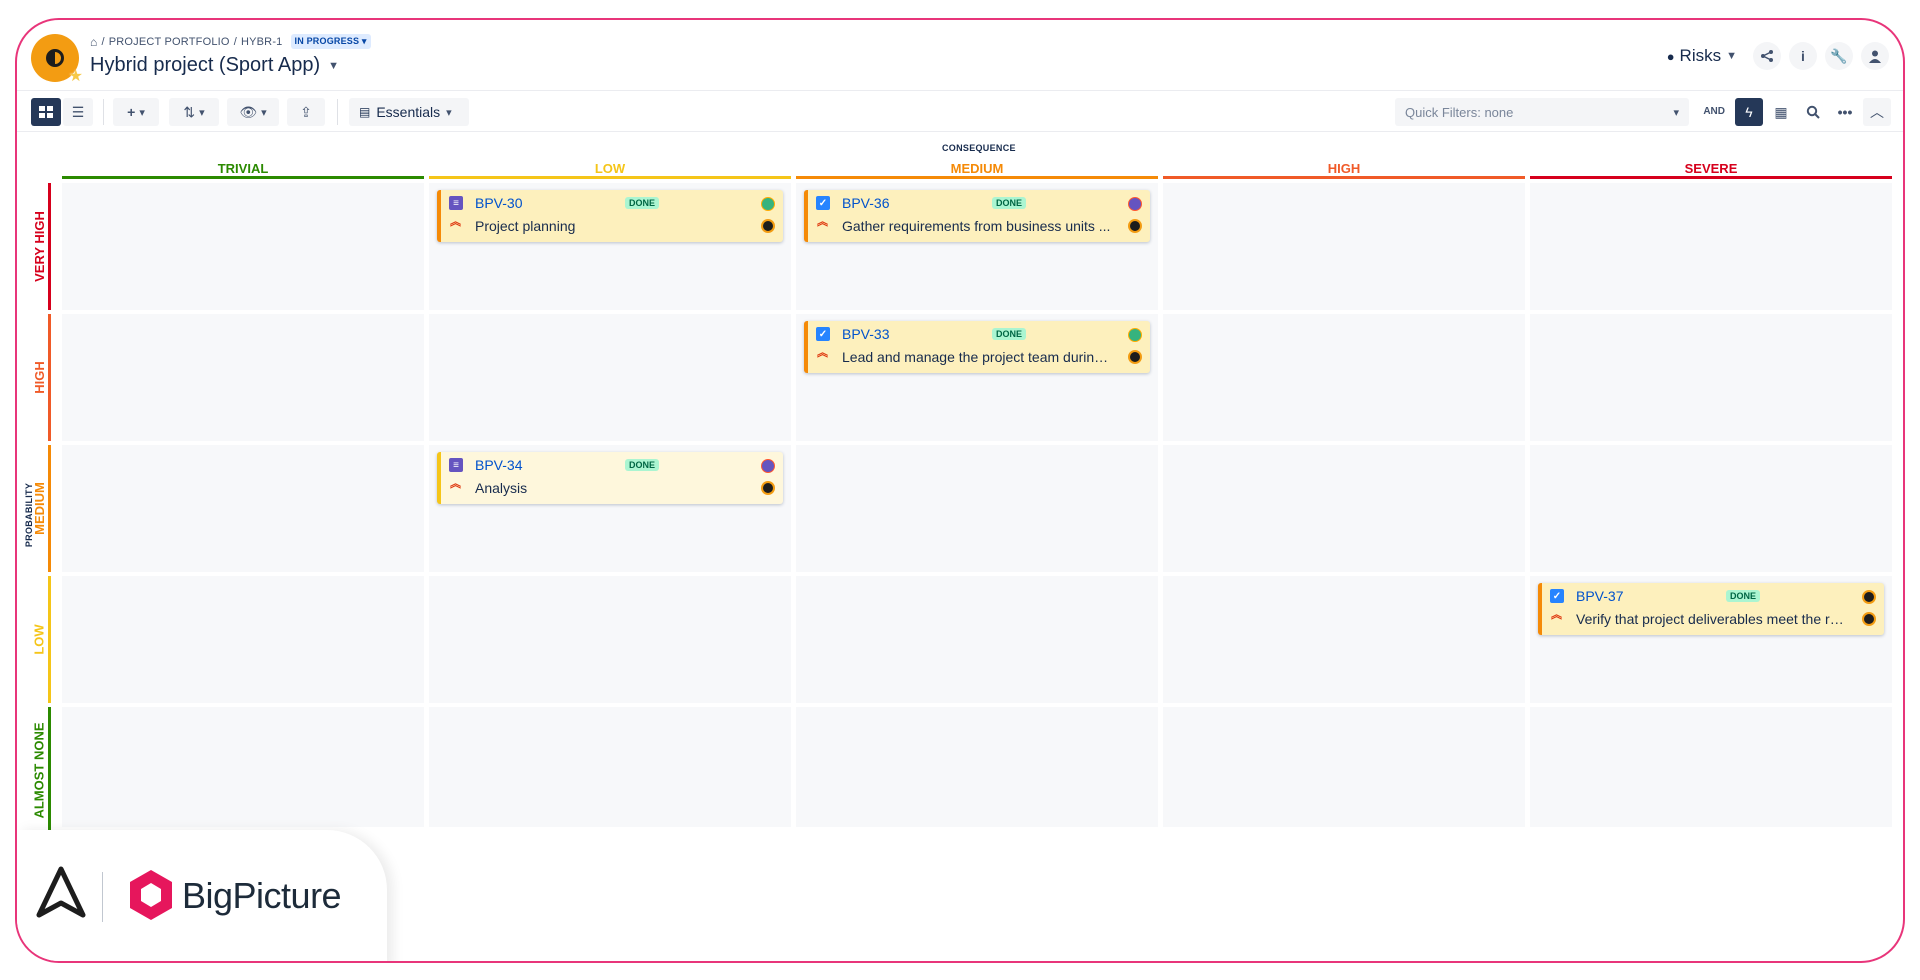  I want to click on lightning-button: ϟ, so click(1749, 112).